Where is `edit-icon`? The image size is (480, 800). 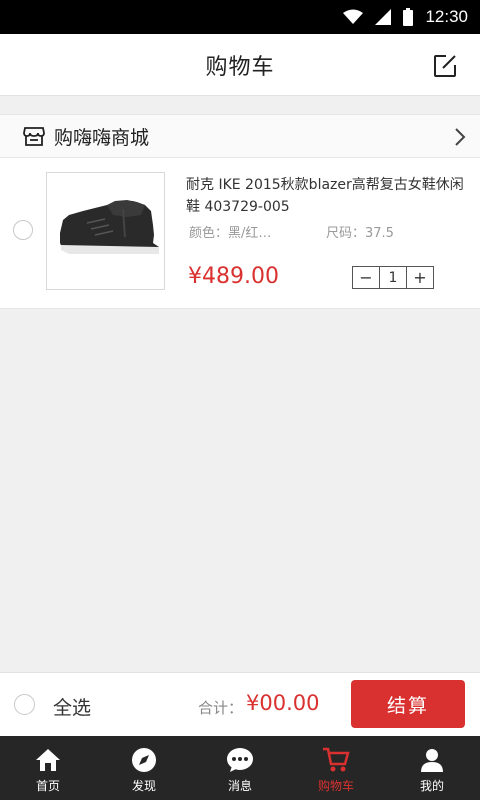 edit-icon is located at coordinates (445, 66).